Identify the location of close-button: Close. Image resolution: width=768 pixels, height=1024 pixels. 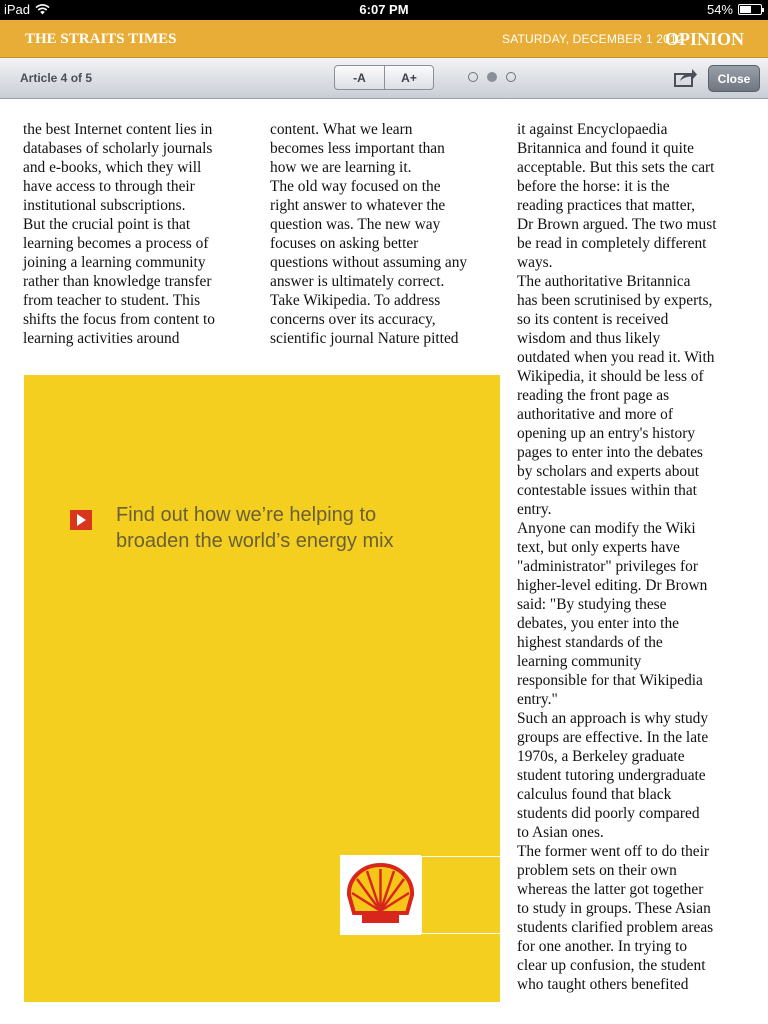
(734, 78).